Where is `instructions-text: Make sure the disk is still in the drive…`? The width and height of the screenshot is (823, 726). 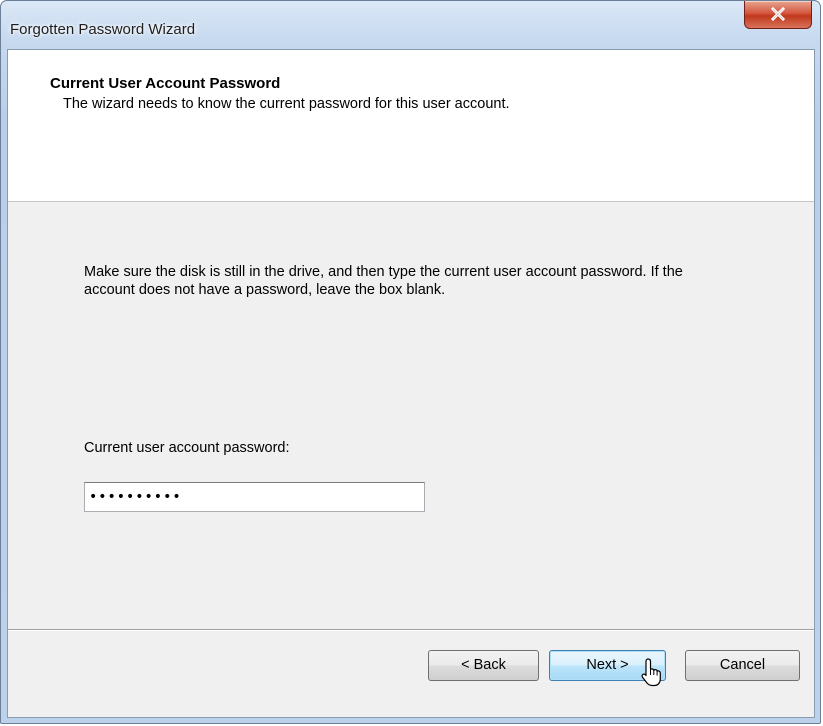
instructions-text: Make sure the disk is still in the drive… is located at coordinates (383, 281).